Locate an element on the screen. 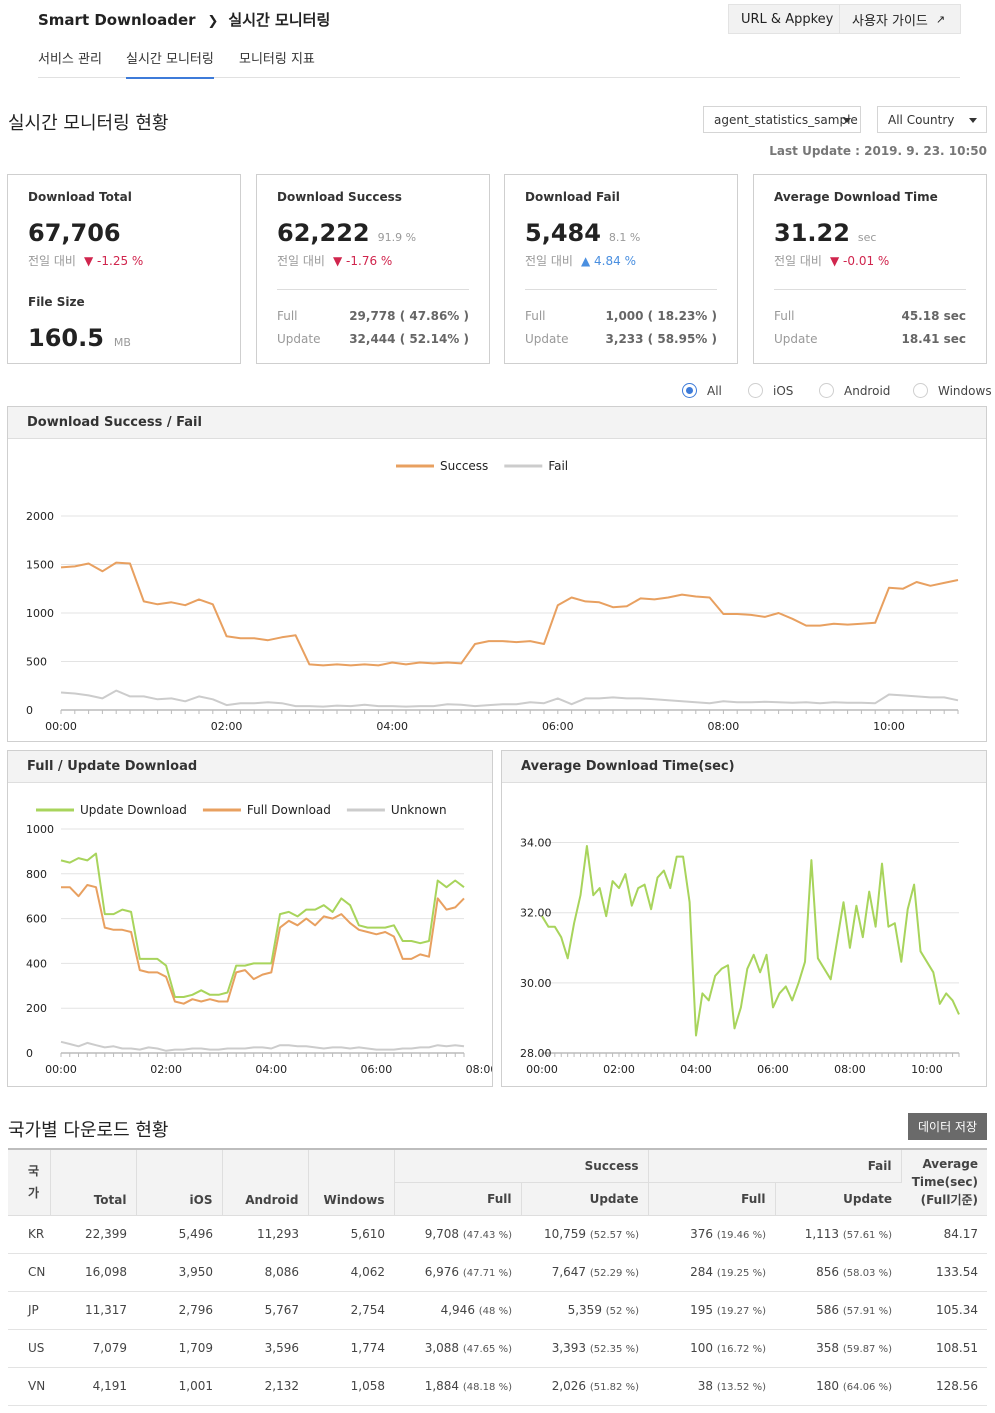 This screenshot has width=995, height=1413. legend-label: Unknown is located at coordinates (419, 810).